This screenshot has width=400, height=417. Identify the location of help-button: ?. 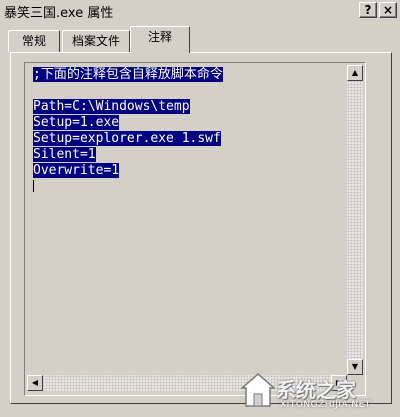
(368, 10).